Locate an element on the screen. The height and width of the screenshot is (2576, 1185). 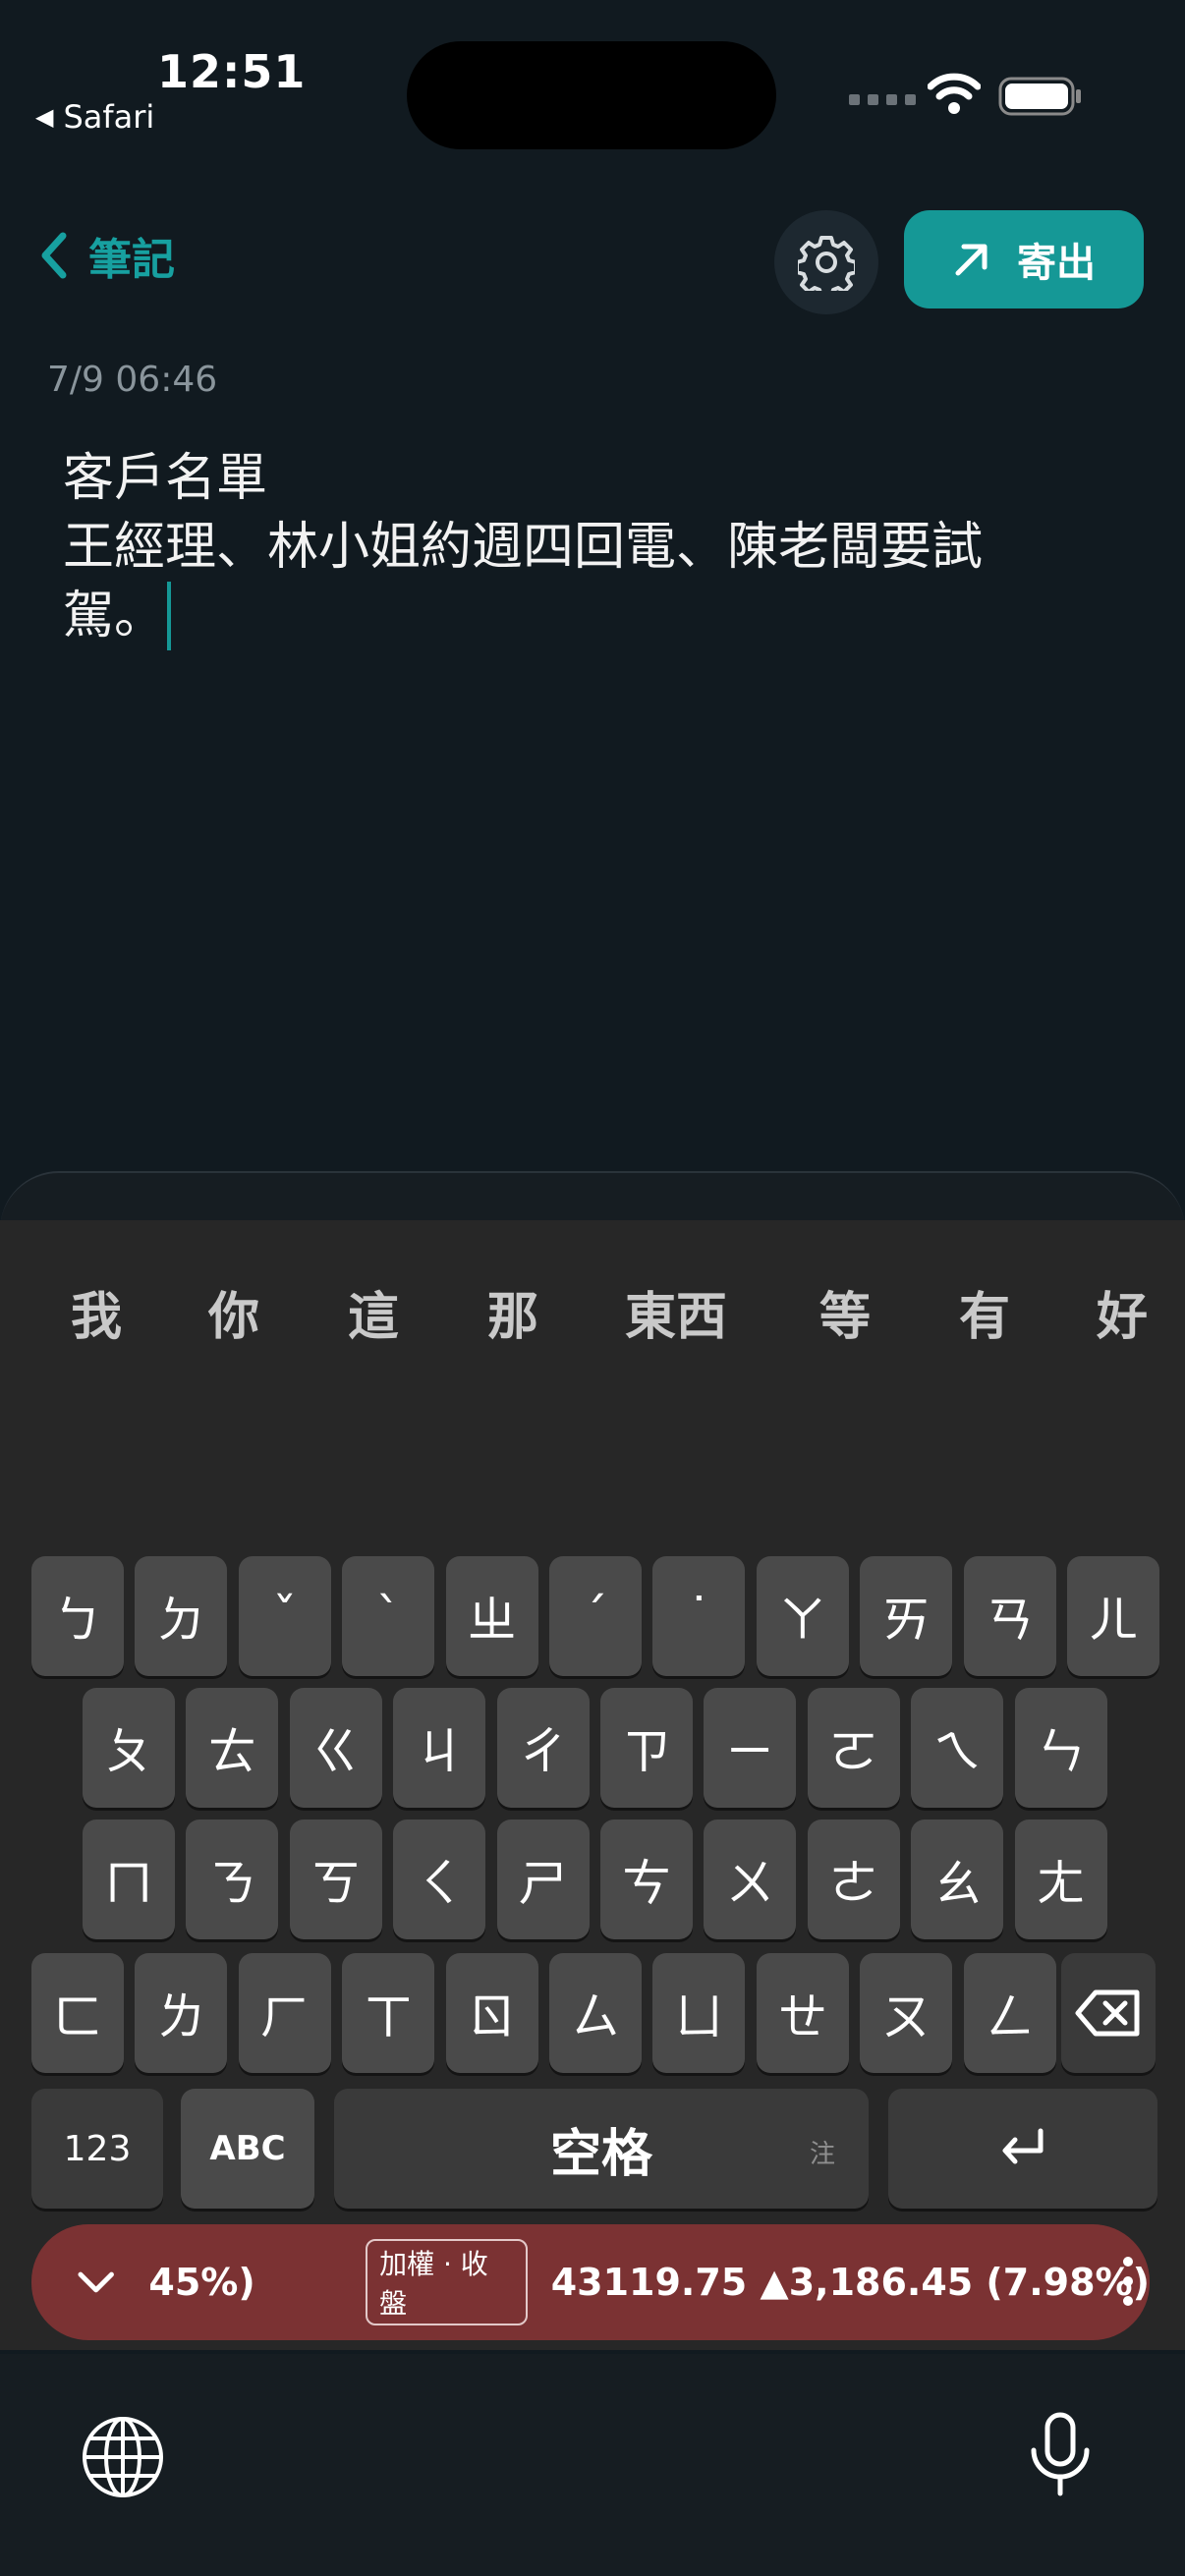
note-editor: 客戶名單 王經理、林小姐約週四回電、陳老闆要試 駕。 is located at coordinates (598, 547).